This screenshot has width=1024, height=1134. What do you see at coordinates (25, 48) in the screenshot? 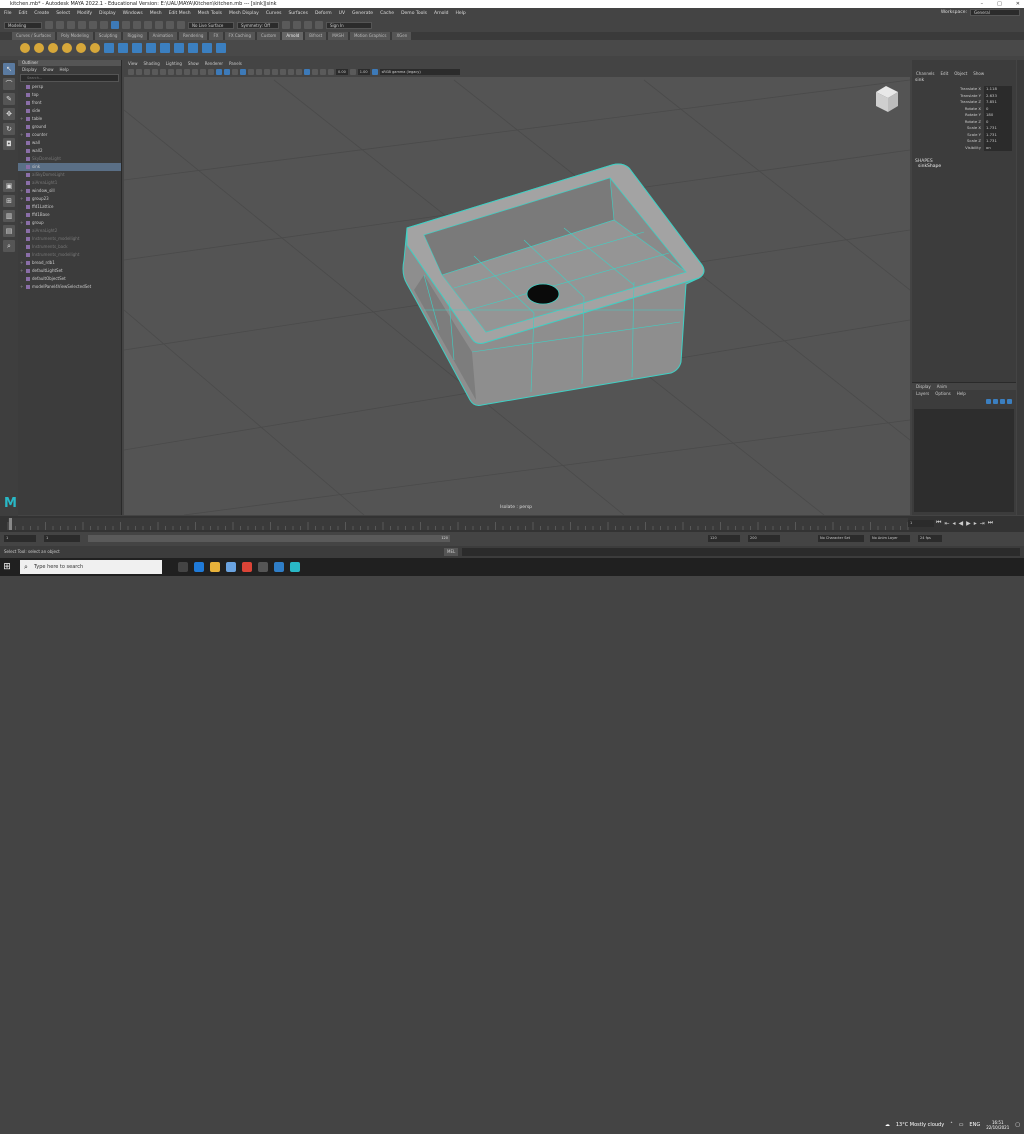
I see `area-light-icon` at bounding box center [25, 48].